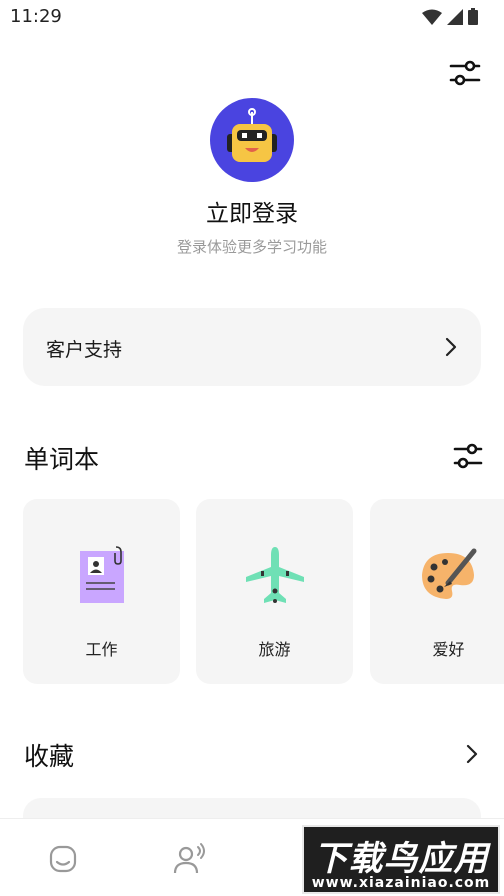 Image resolution: width=504 pixels, height=896 pixels. What do you see at coordinates (465, 73) in the screenshot?
I see `settings-sliders-icon` at bounding box center [465, 73].